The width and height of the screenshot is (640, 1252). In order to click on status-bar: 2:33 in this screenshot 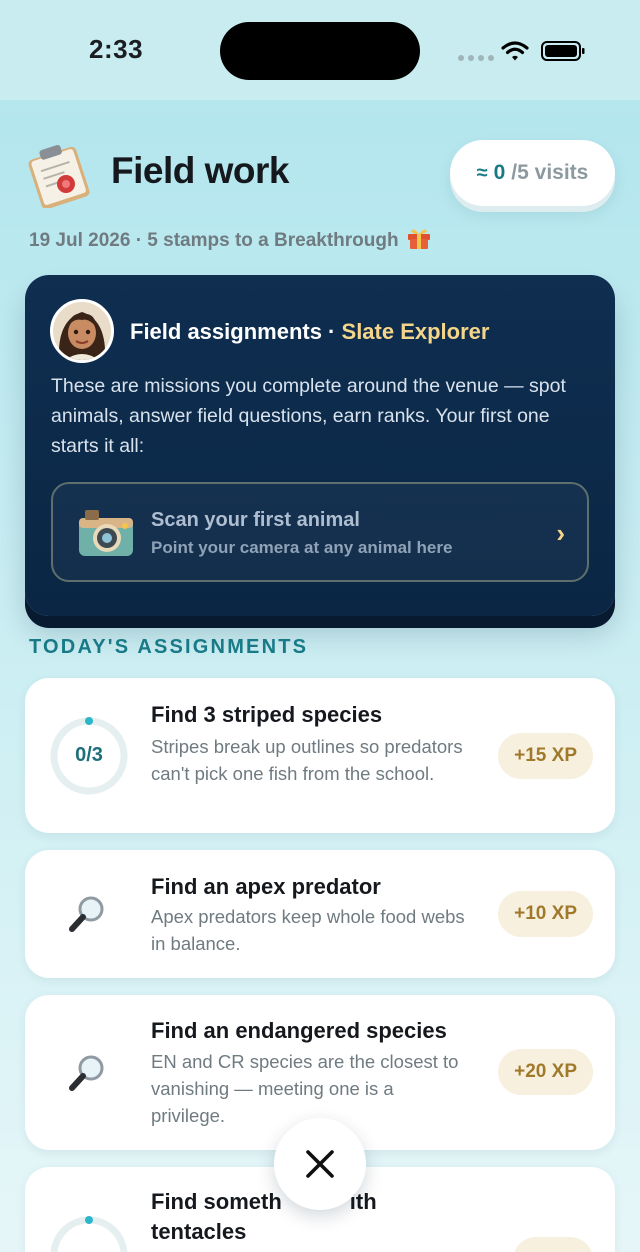, I will do `click(320, 50)`.